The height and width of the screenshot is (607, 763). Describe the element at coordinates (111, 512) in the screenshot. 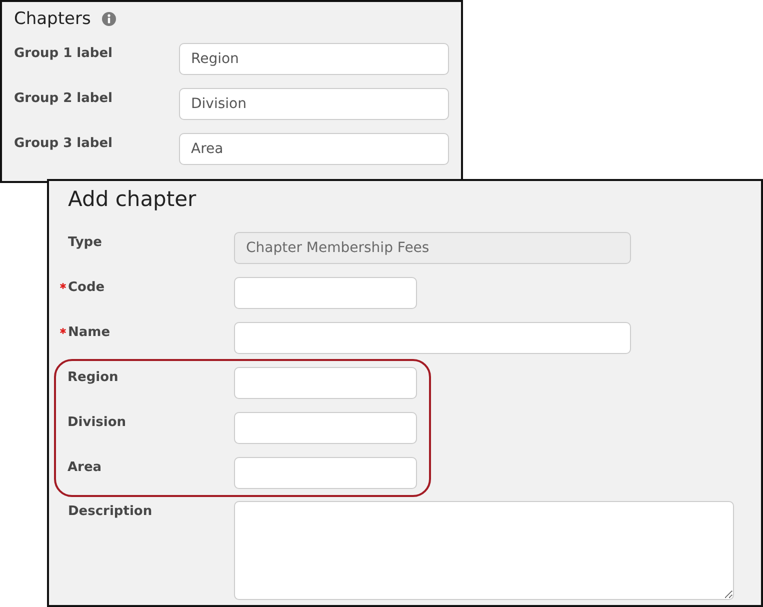

I see `field-label: Description` at that location.